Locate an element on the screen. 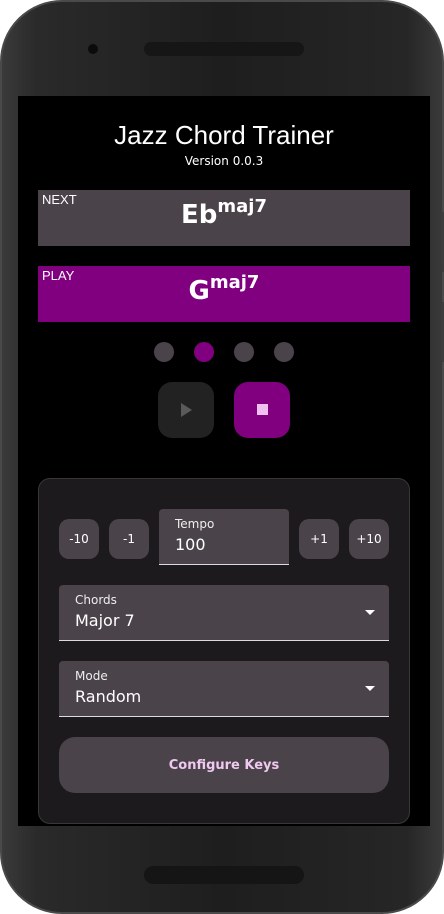  stop-icon is located at coordinates (262, 409).